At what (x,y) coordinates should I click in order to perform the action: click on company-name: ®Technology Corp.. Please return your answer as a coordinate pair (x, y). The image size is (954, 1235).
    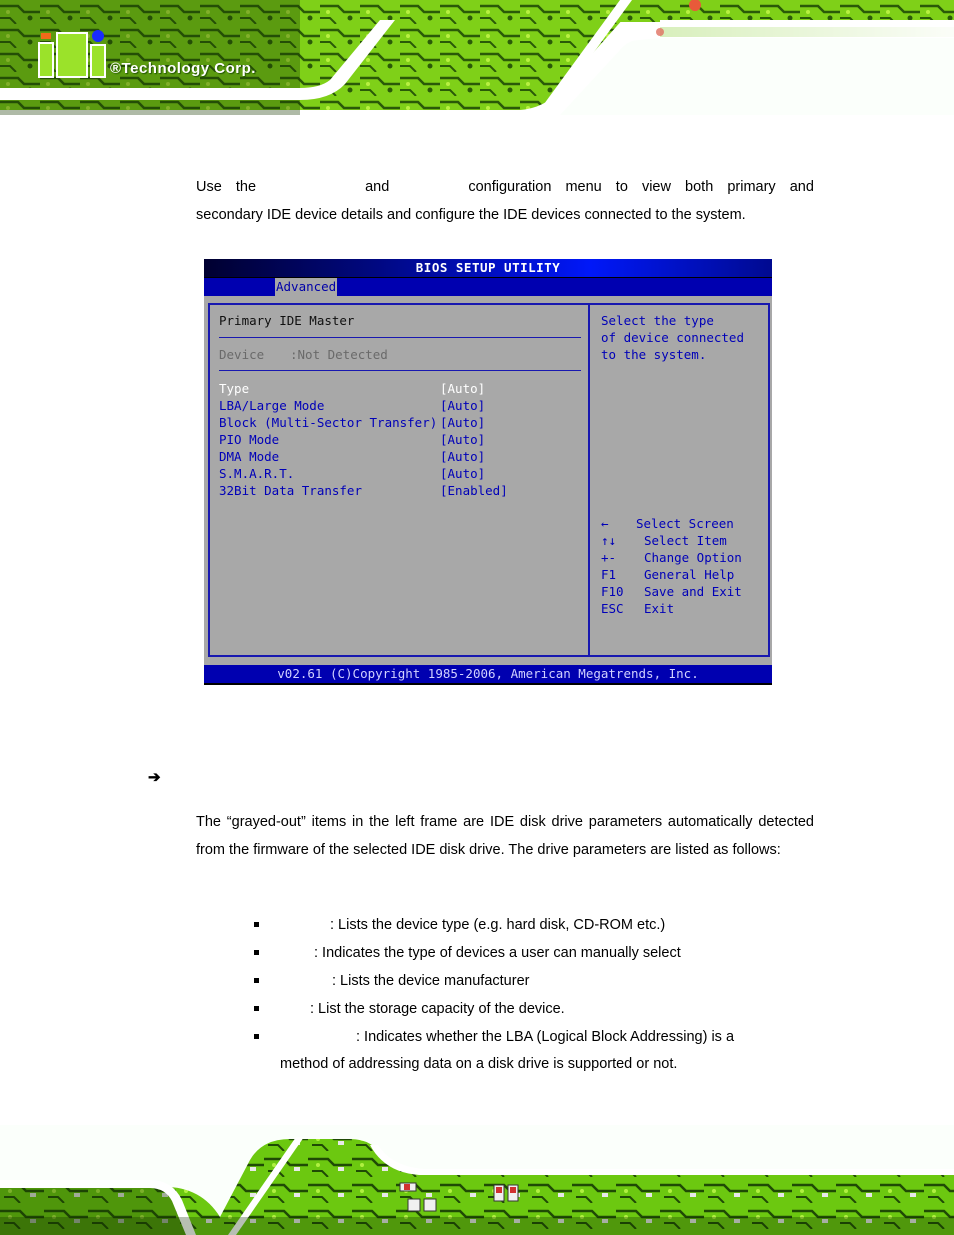
    Looking at the image, I should click on (183, 68).